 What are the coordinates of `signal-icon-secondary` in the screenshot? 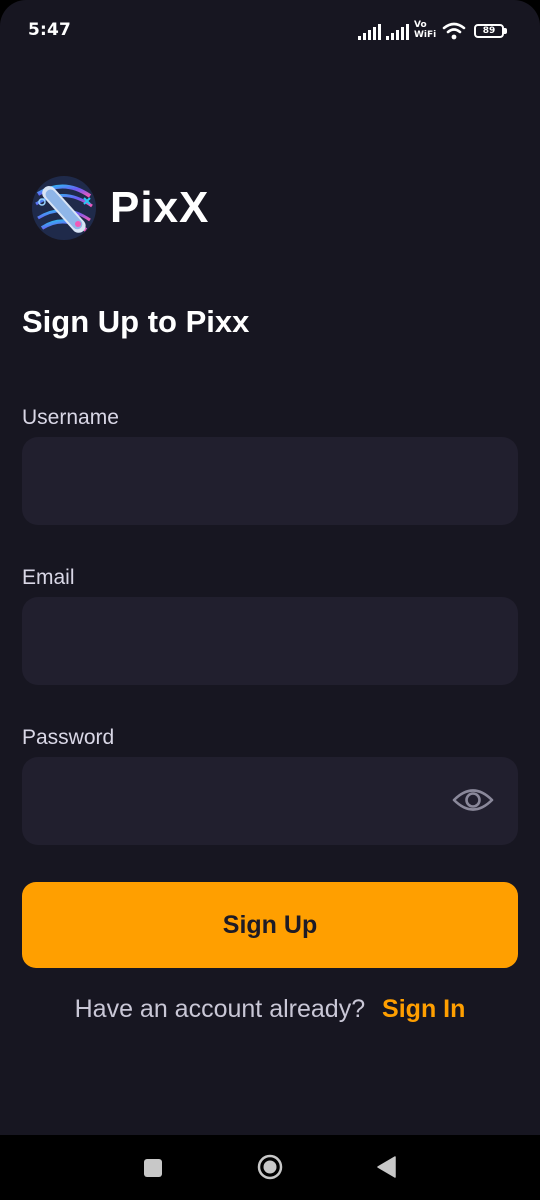 It's located at (397, 32).